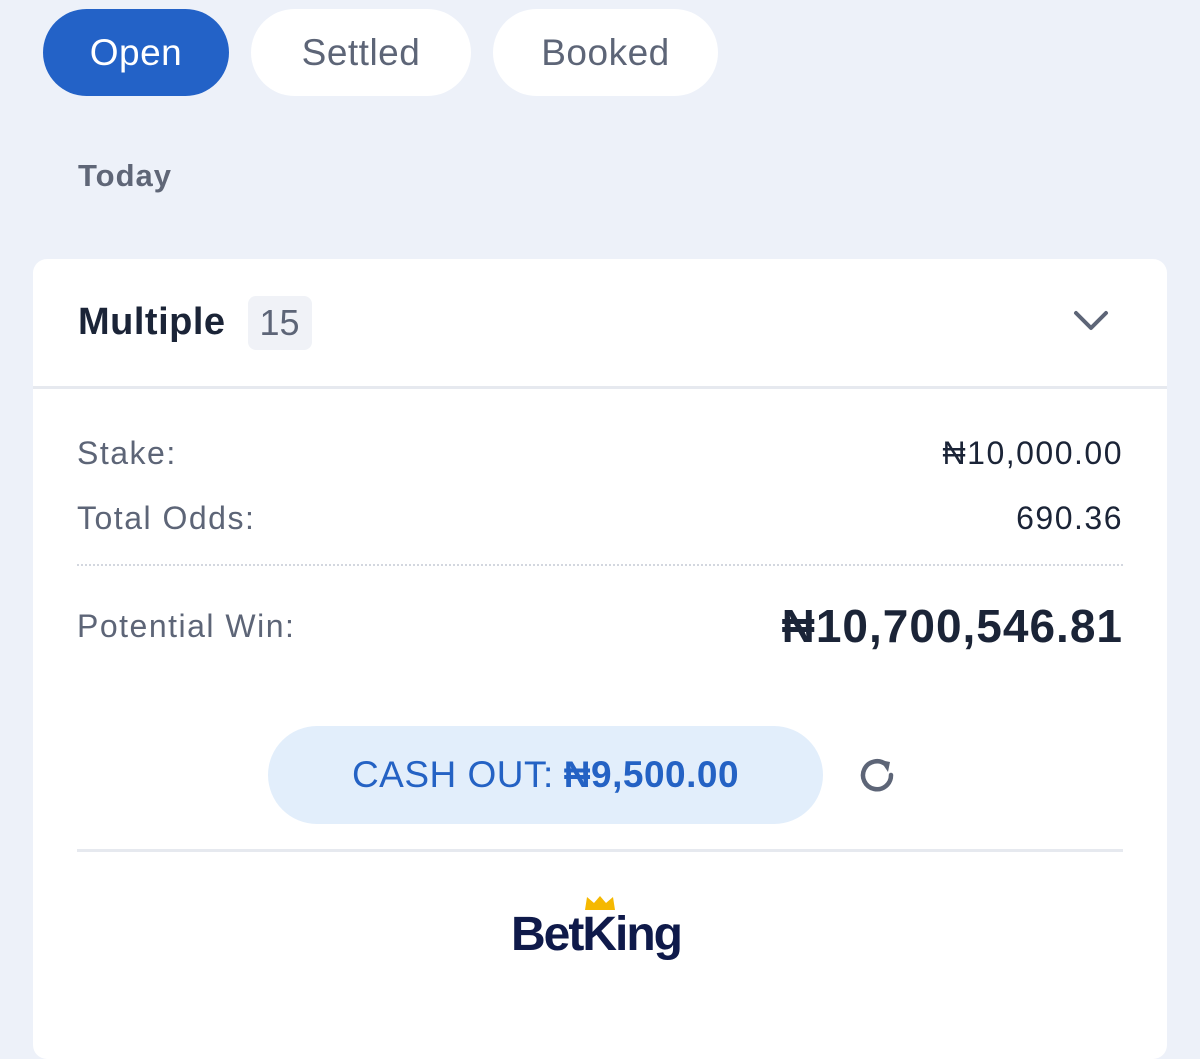  I want to click on footer-divider, so click(600, 850).